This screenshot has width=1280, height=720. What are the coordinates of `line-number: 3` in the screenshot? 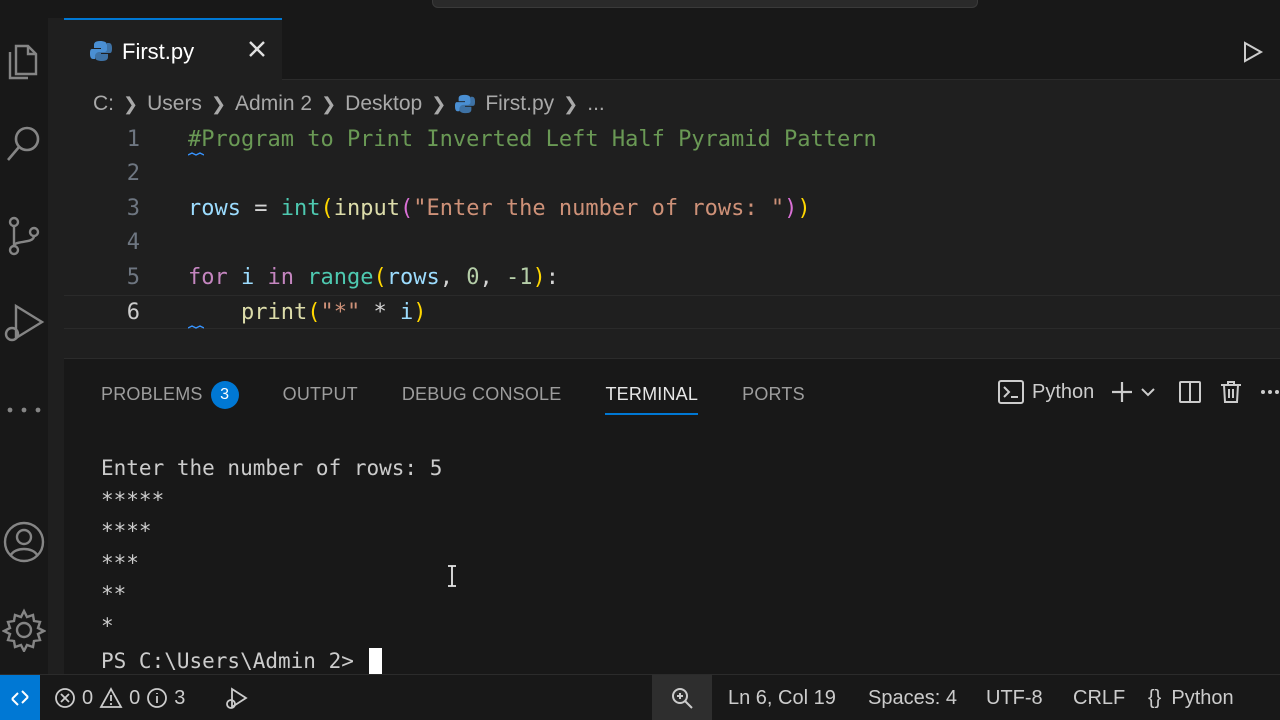 It's located at (133, 208).